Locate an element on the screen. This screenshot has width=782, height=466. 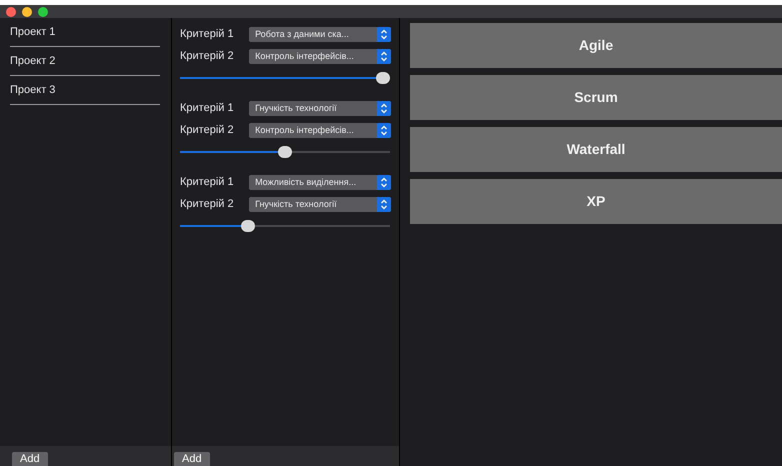
methodology-button: Agile is located at coordinates (596, 45).